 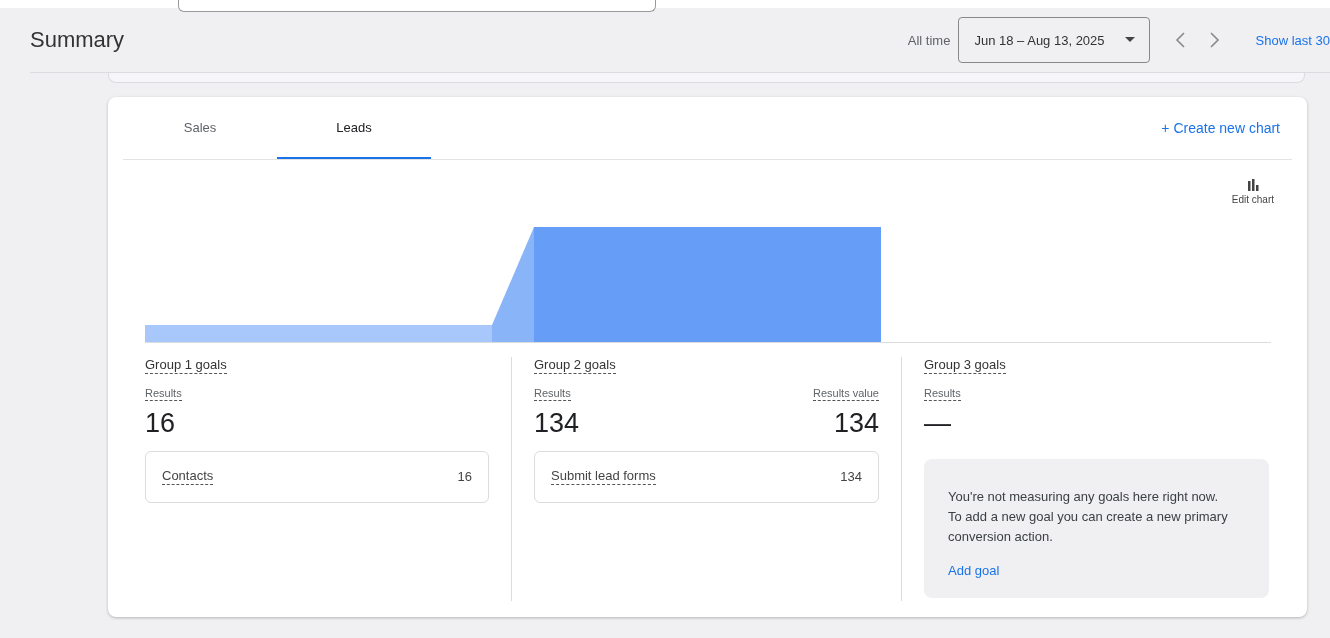 What do you see at coordinates (1252, 192) in the screenshot?
I see `edit-chart-button: Edit chart` at bounding box center [1252, 192].